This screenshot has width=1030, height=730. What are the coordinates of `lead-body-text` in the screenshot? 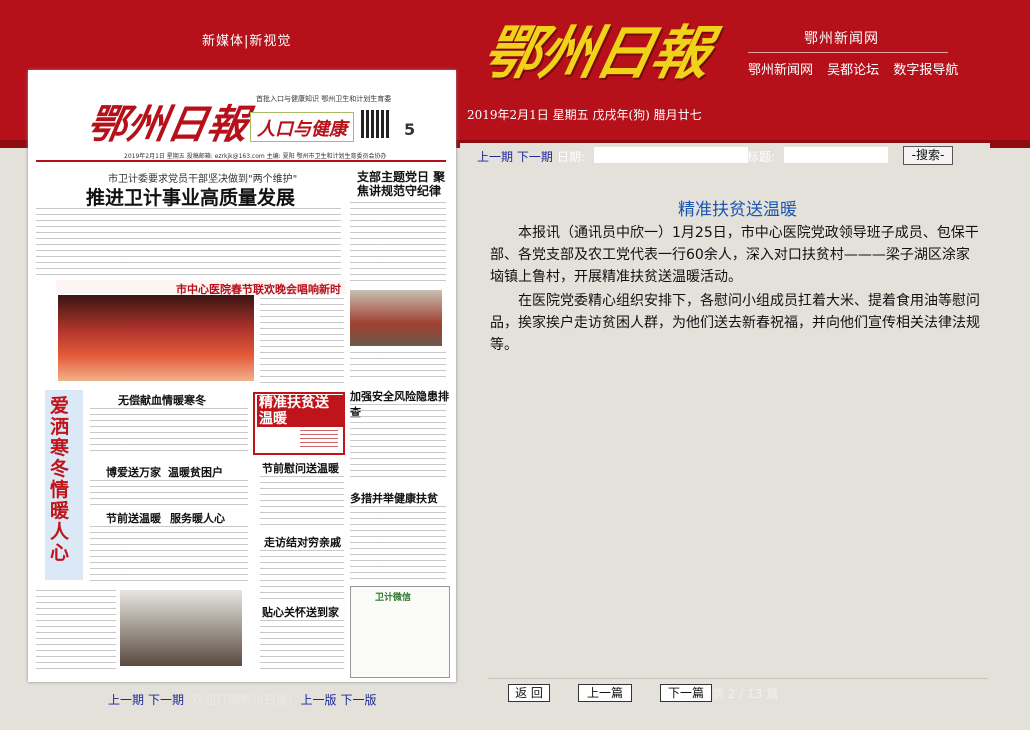 It's located at (188, 242).